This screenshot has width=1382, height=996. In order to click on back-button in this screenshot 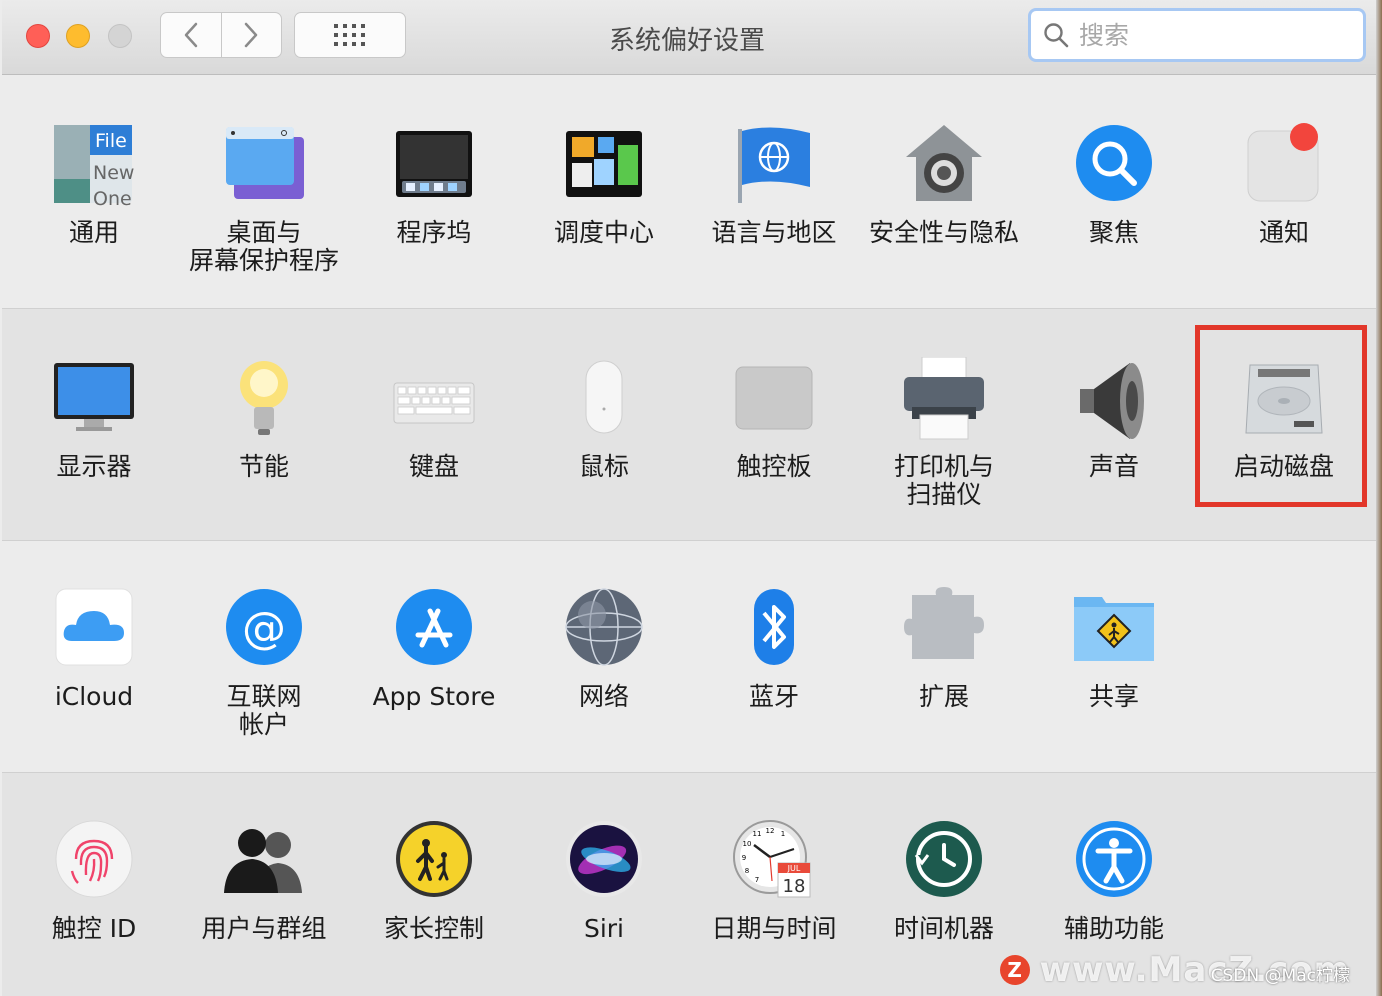, I will do `click(191, 35)`.